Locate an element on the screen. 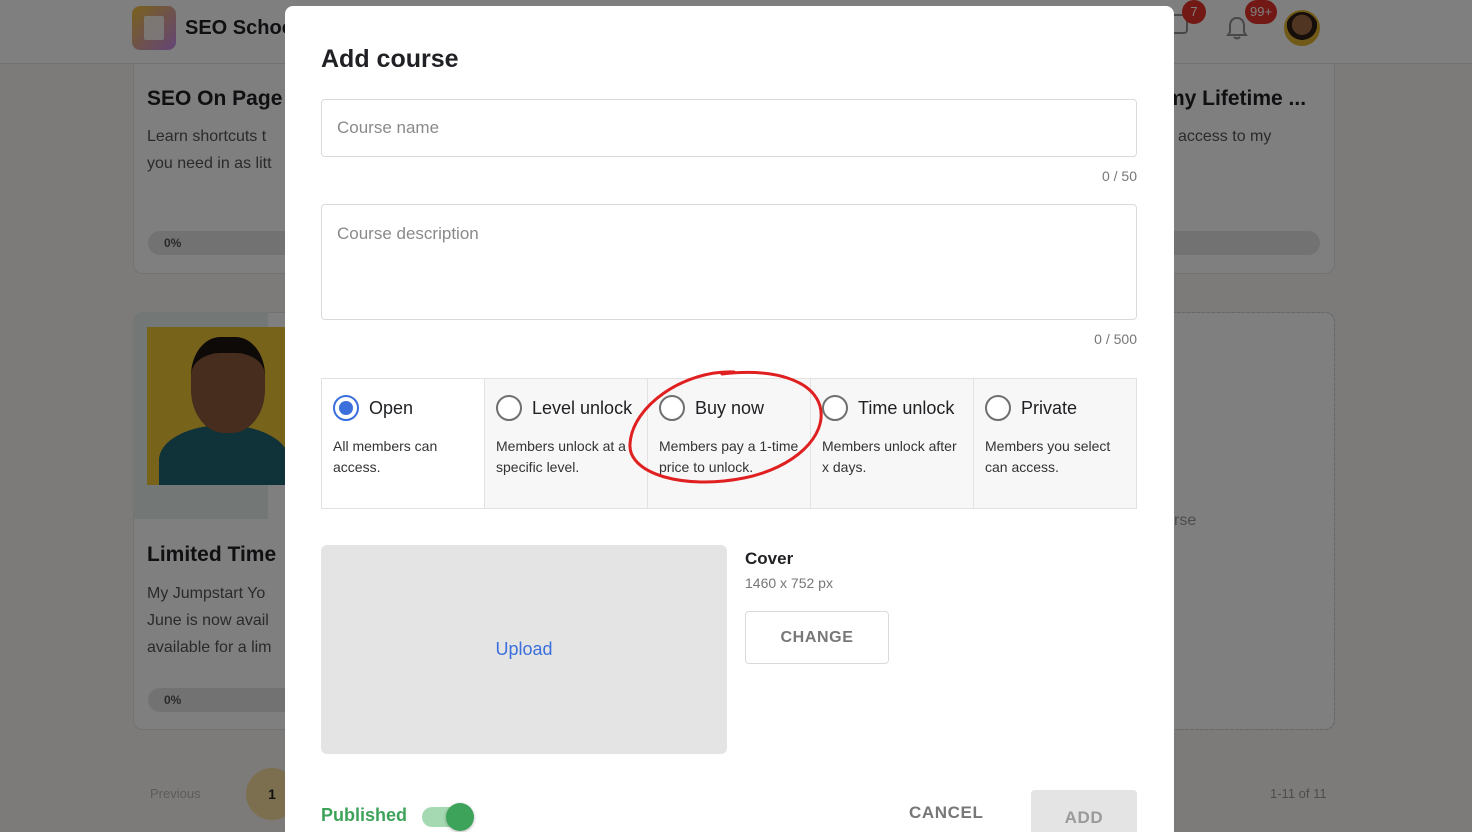  cover-title: Cover is located at coordinates (769, 558).